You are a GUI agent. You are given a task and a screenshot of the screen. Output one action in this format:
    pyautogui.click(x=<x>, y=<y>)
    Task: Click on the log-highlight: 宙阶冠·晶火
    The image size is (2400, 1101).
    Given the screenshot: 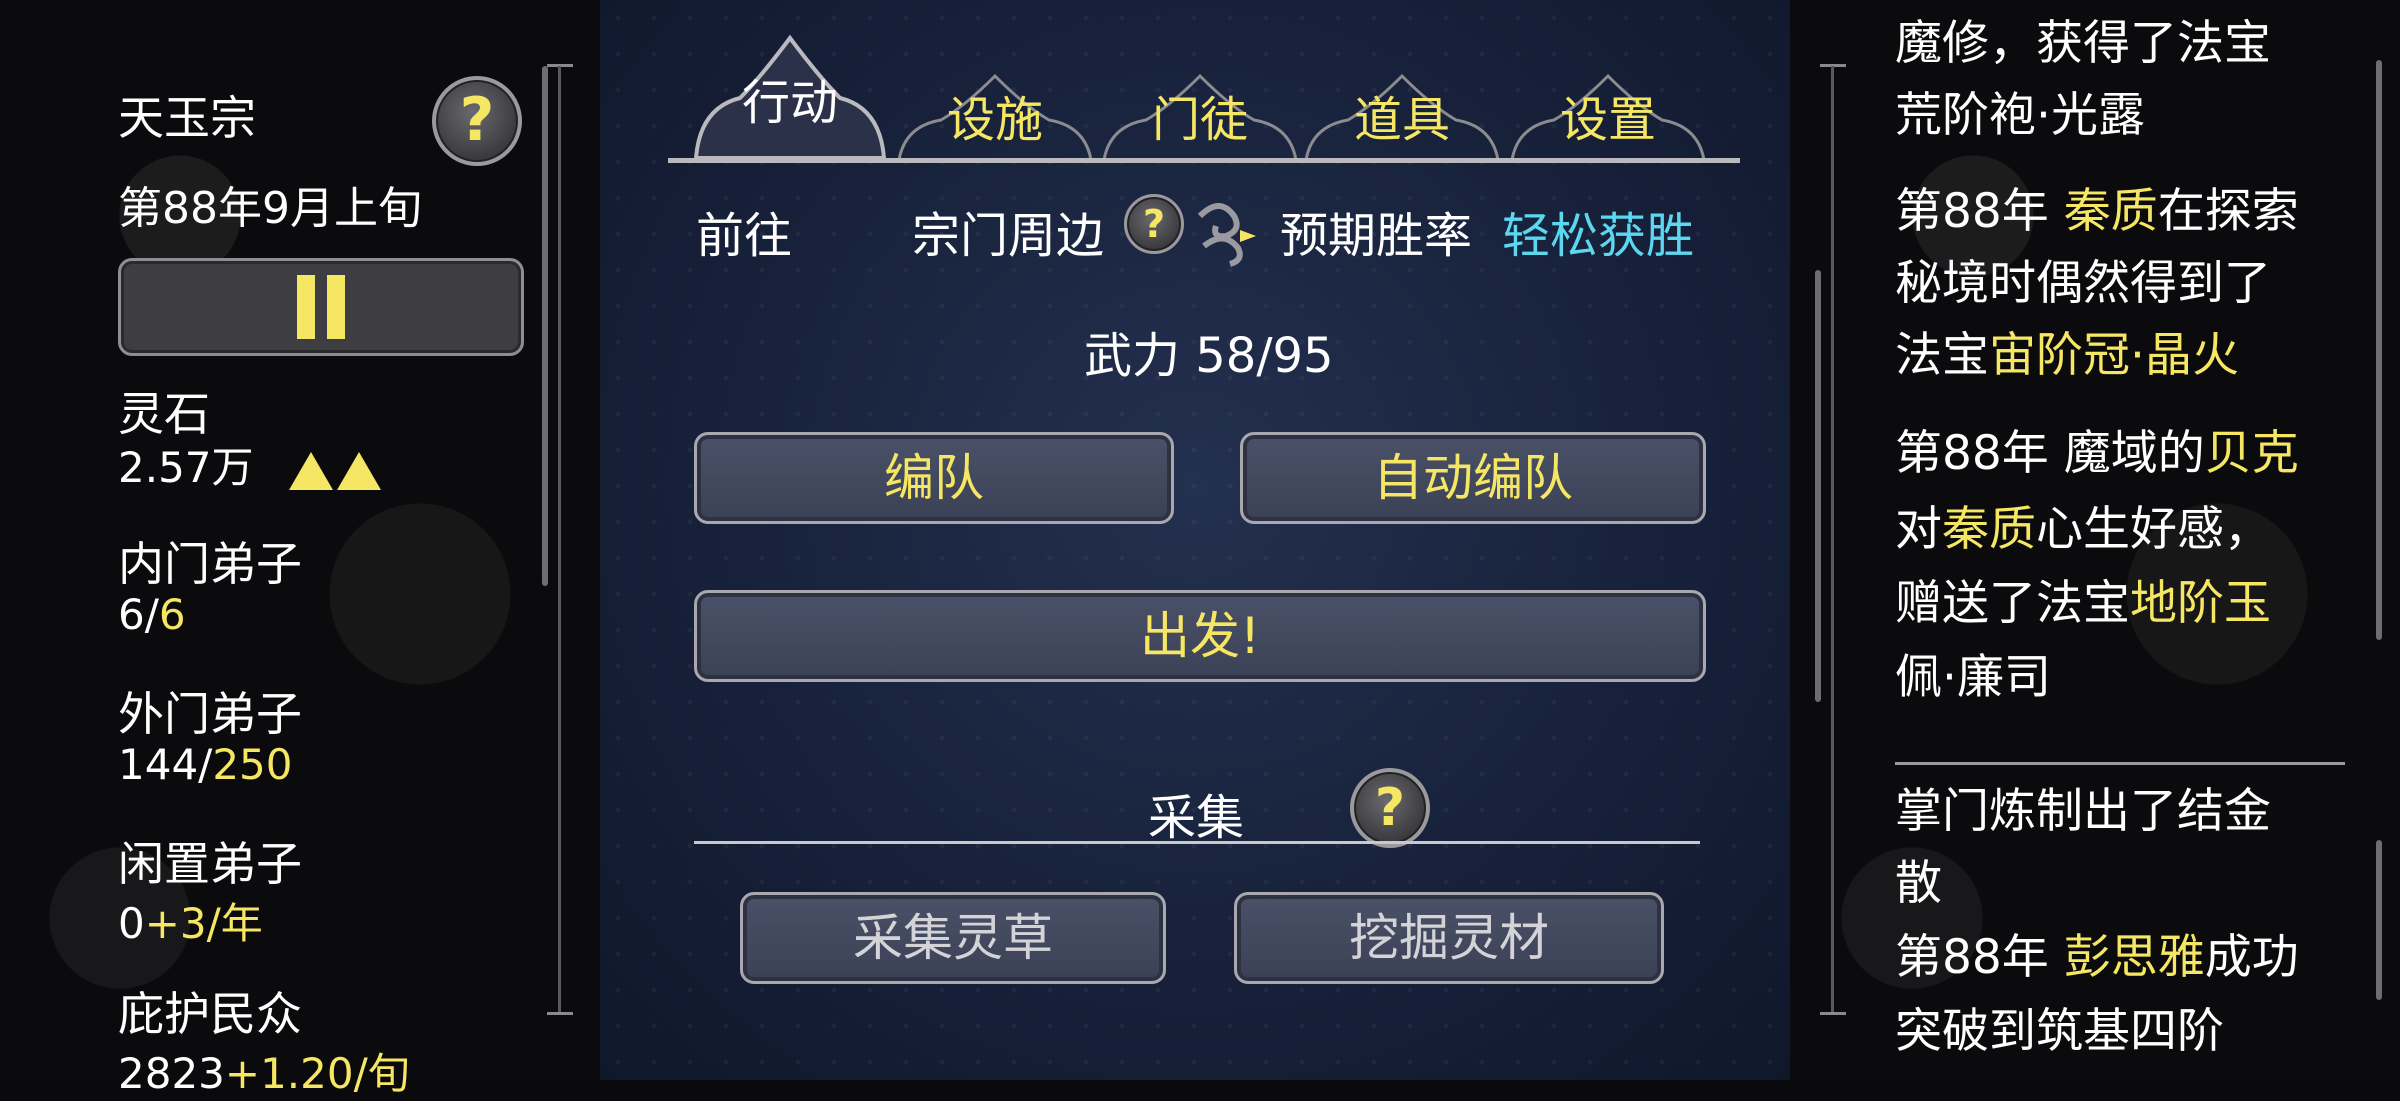 What is the action you would take?
    pyautogui.click(x=2114, y=355)
    